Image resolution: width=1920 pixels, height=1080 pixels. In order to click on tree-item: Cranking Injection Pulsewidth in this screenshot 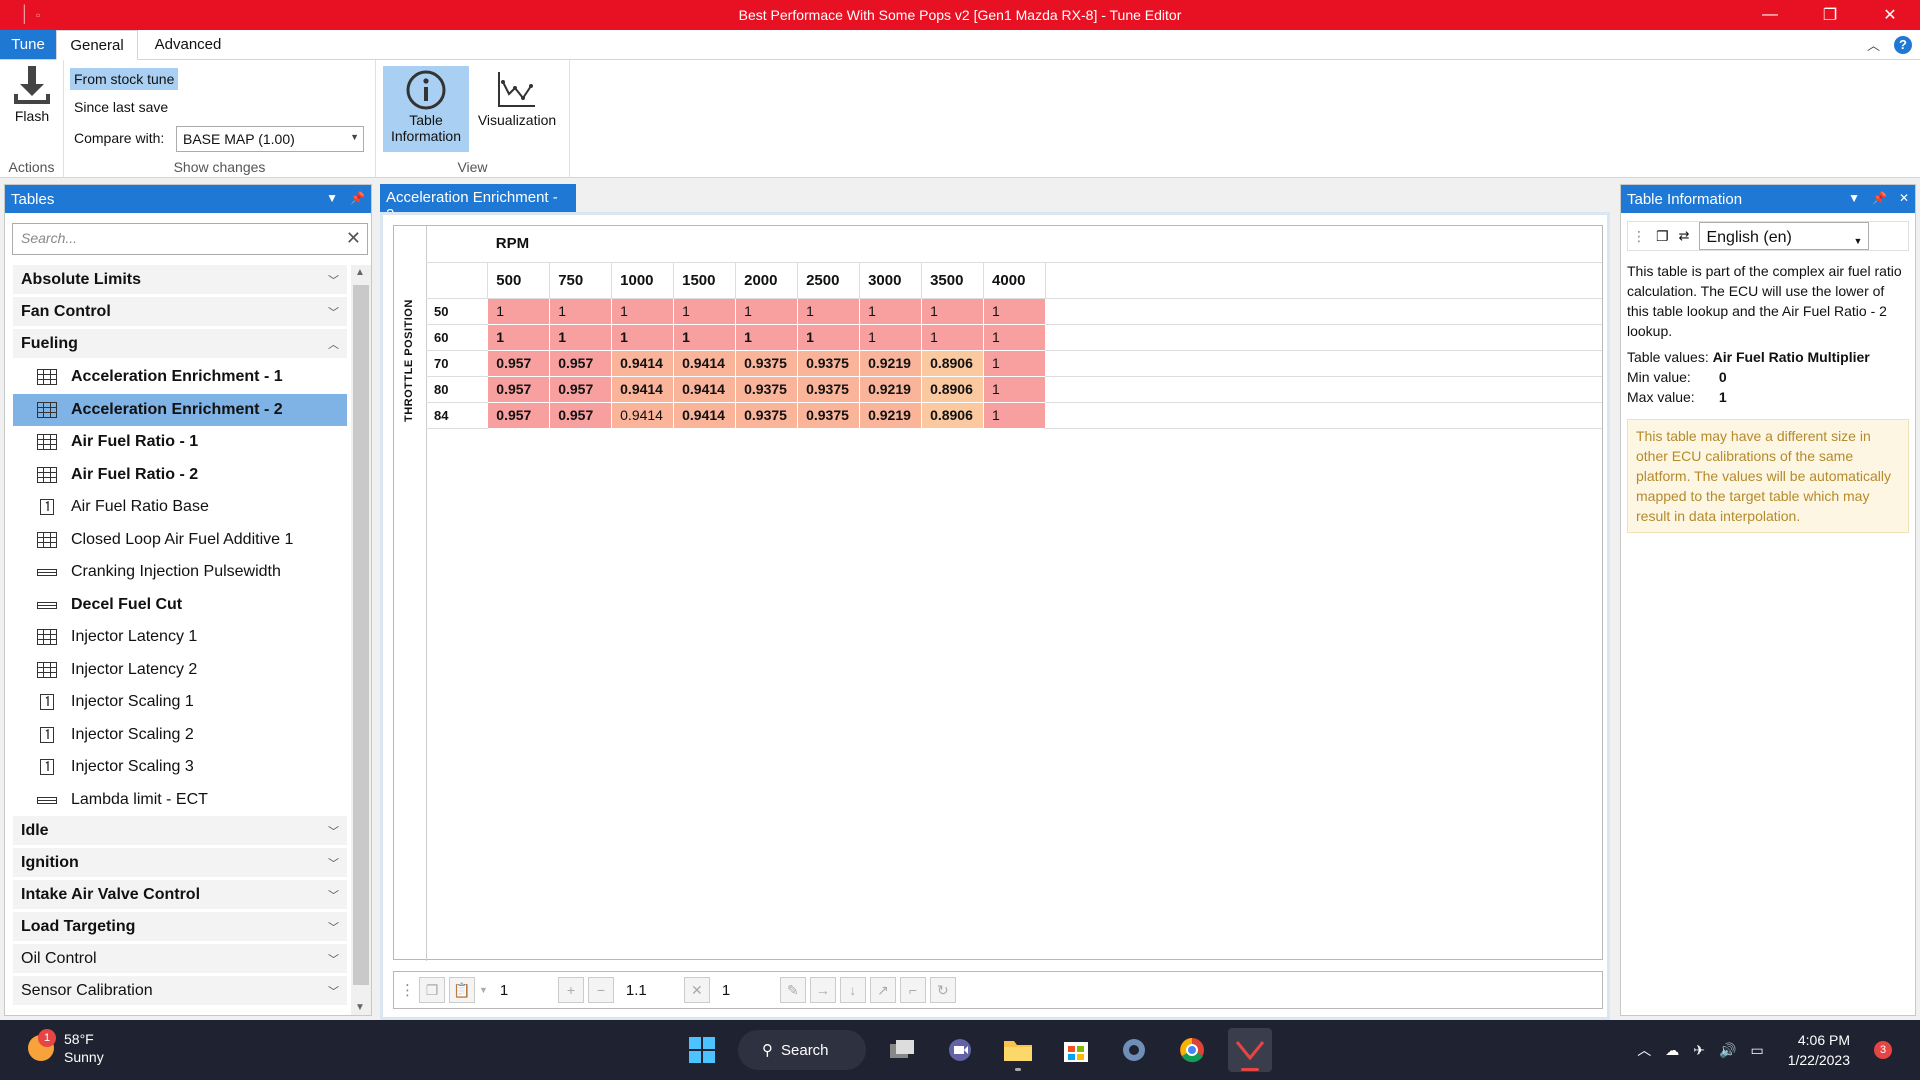, I will do `click(180, 572)`.